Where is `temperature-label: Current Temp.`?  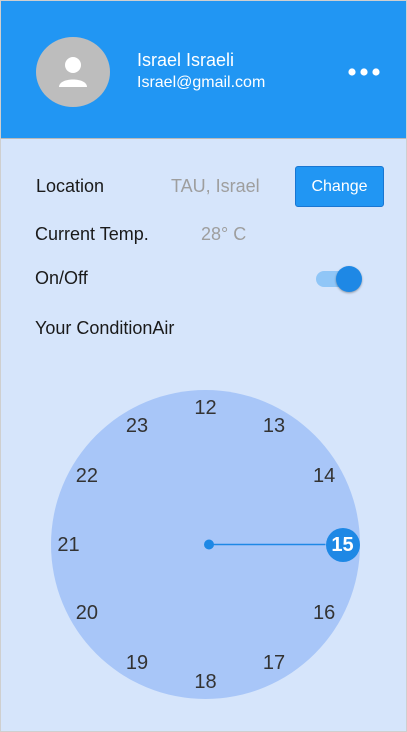 temperature-label: Current Temp. is located at coordinates (92, 234).